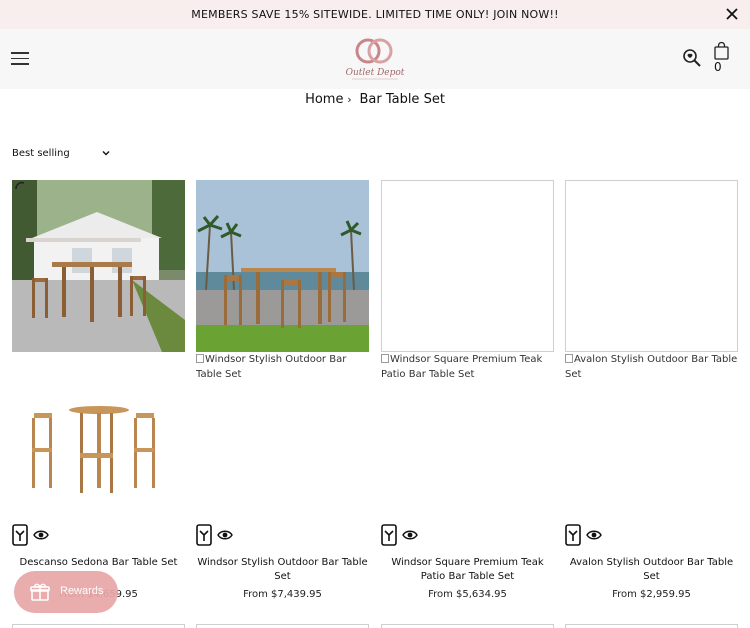  What do you see at coordinates (651, 570) in the screenshot?
I see `product-title: Avalon Stylish Outdoor Bar Table Set` at bounding box center [651, 570].